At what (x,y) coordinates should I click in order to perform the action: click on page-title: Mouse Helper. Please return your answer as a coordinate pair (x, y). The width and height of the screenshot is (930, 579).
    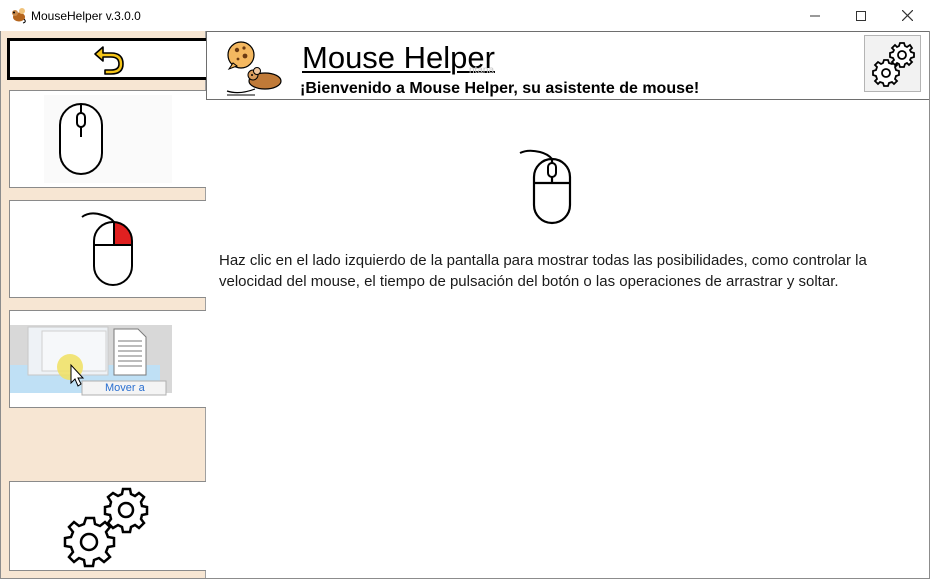
    Looking at the image, I should click on (398, 57).